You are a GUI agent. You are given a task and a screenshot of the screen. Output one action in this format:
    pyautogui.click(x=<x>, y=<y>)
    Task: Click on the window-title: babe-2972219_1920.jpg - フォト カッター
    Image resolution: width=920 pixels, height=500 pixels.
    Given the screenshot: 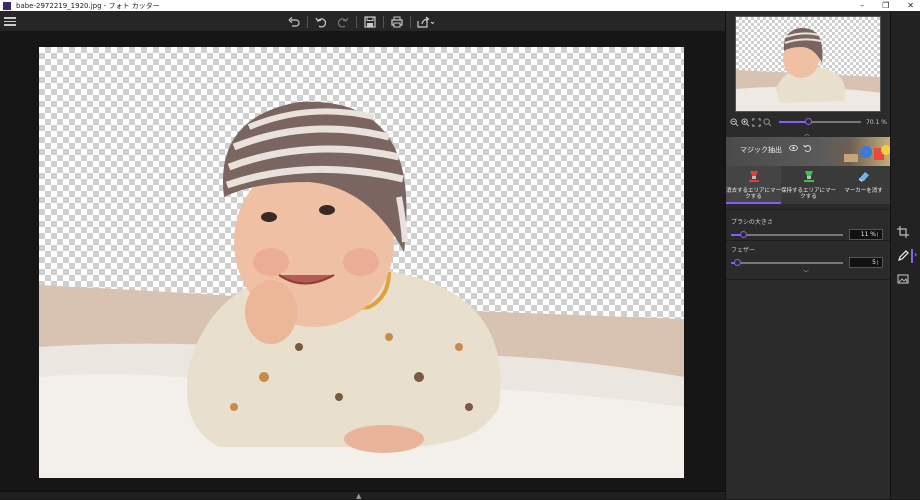 What is the action you would take?
    pyautogui.click(x=88, y=5)
    